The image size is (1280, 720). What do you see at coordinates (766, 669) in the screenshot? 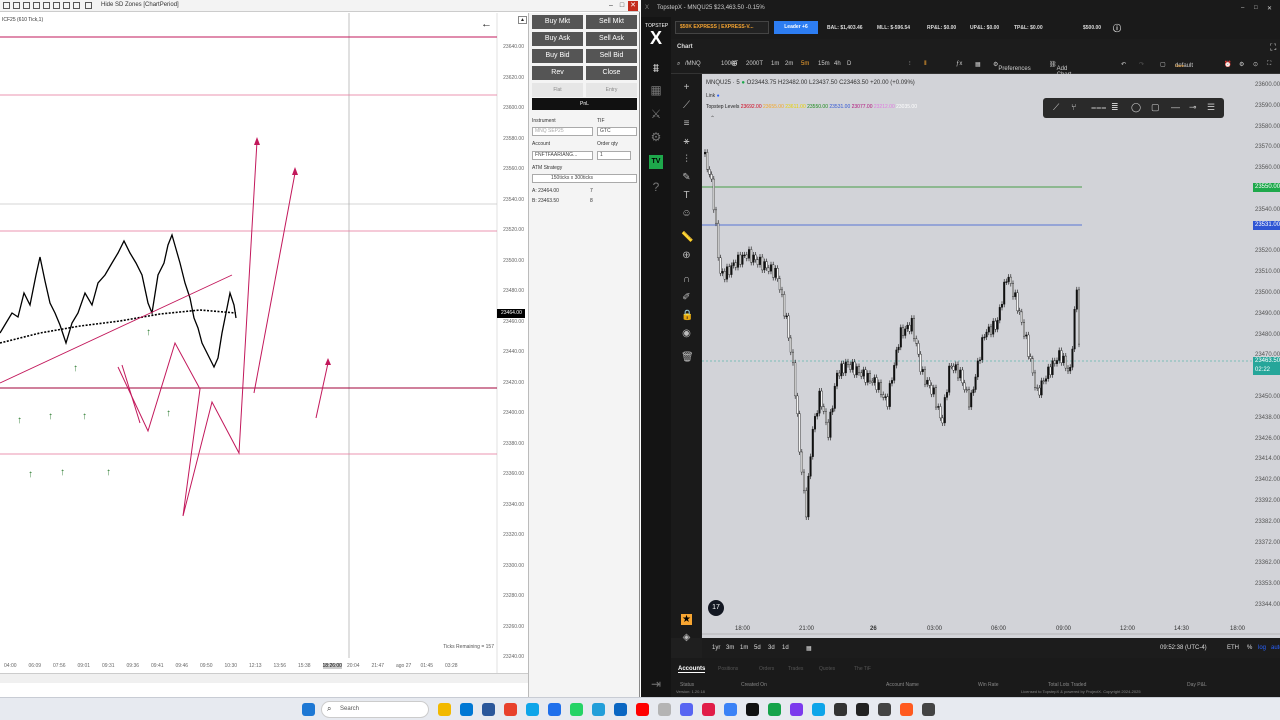
I see `bottom-tab-2: Orders` at bounding box center [766, 669].